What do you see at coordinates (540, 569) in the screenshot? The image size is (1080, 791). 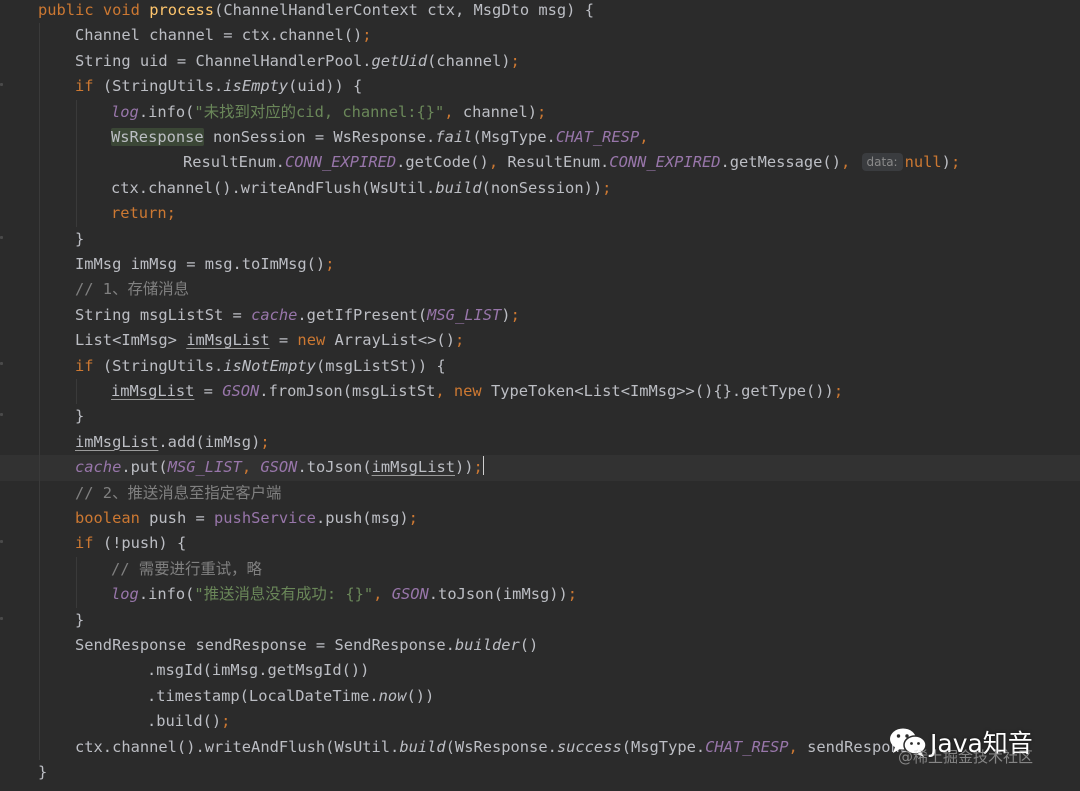 I see `code-line: // 需要进行重试，略` at bounding box center [540, 569].